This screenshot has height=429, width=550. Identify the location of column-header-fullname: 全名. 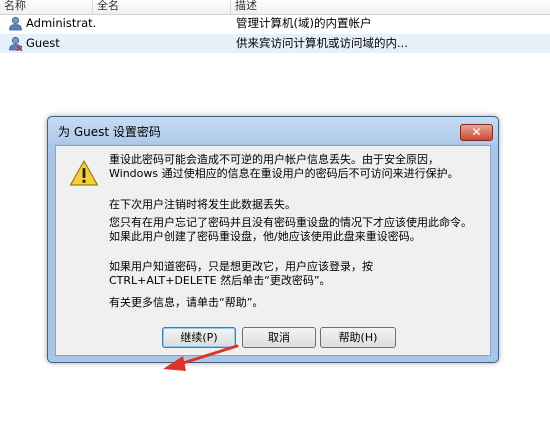
(162, 7).